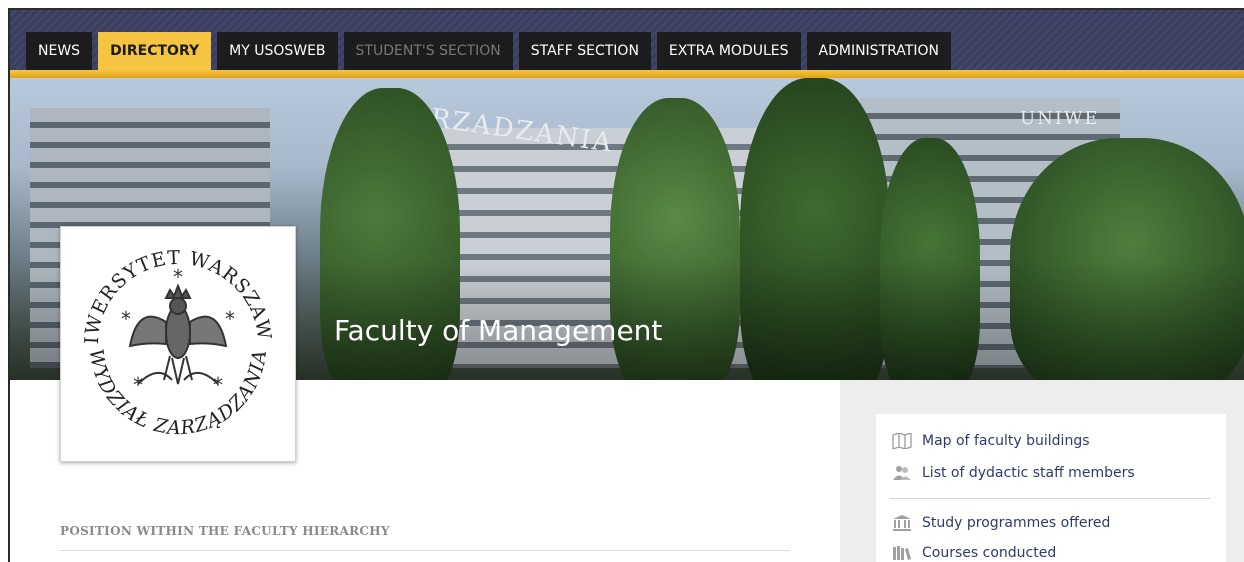  I want to click on hierarchy-section-heading: POSITION WITHIN THE FACULTY HIERARCHY, so click(225, 531).